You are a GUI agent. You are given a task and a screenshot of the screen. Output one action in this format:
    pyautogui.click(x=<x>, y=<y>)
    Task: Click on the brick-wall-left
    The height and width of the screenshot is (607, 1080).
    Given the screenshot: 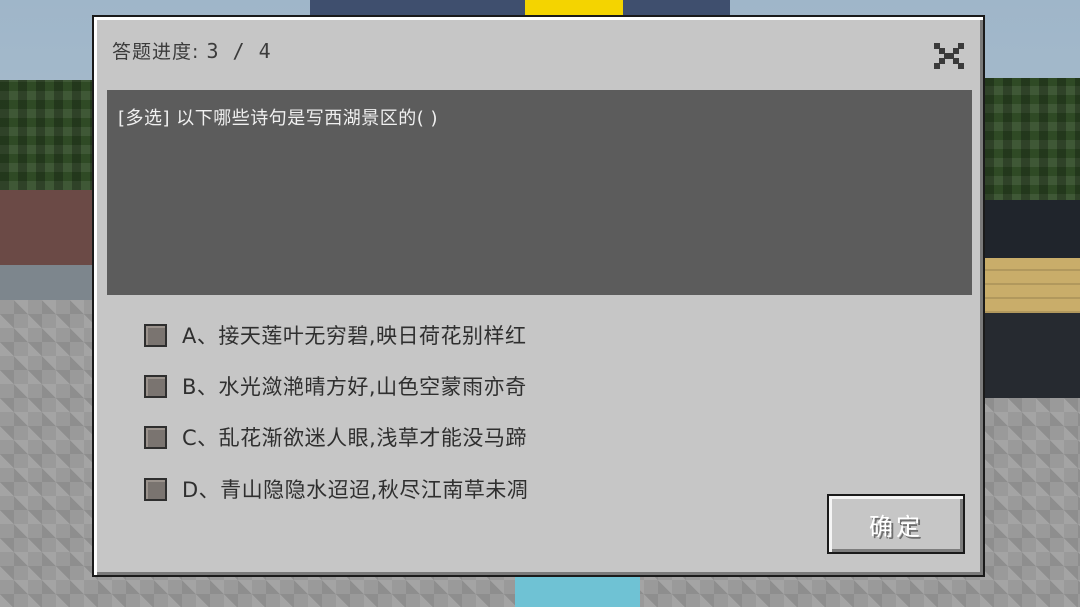 What is the action you would take?
    pyautogui.click(x=47, y=227)
    